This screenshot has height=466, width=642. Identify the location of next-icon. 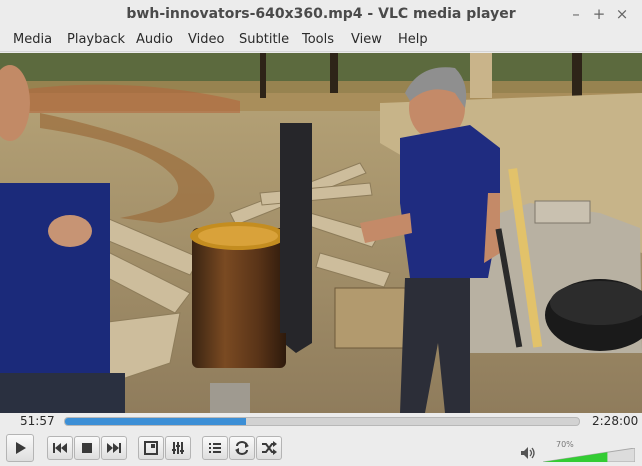
(114, 448).